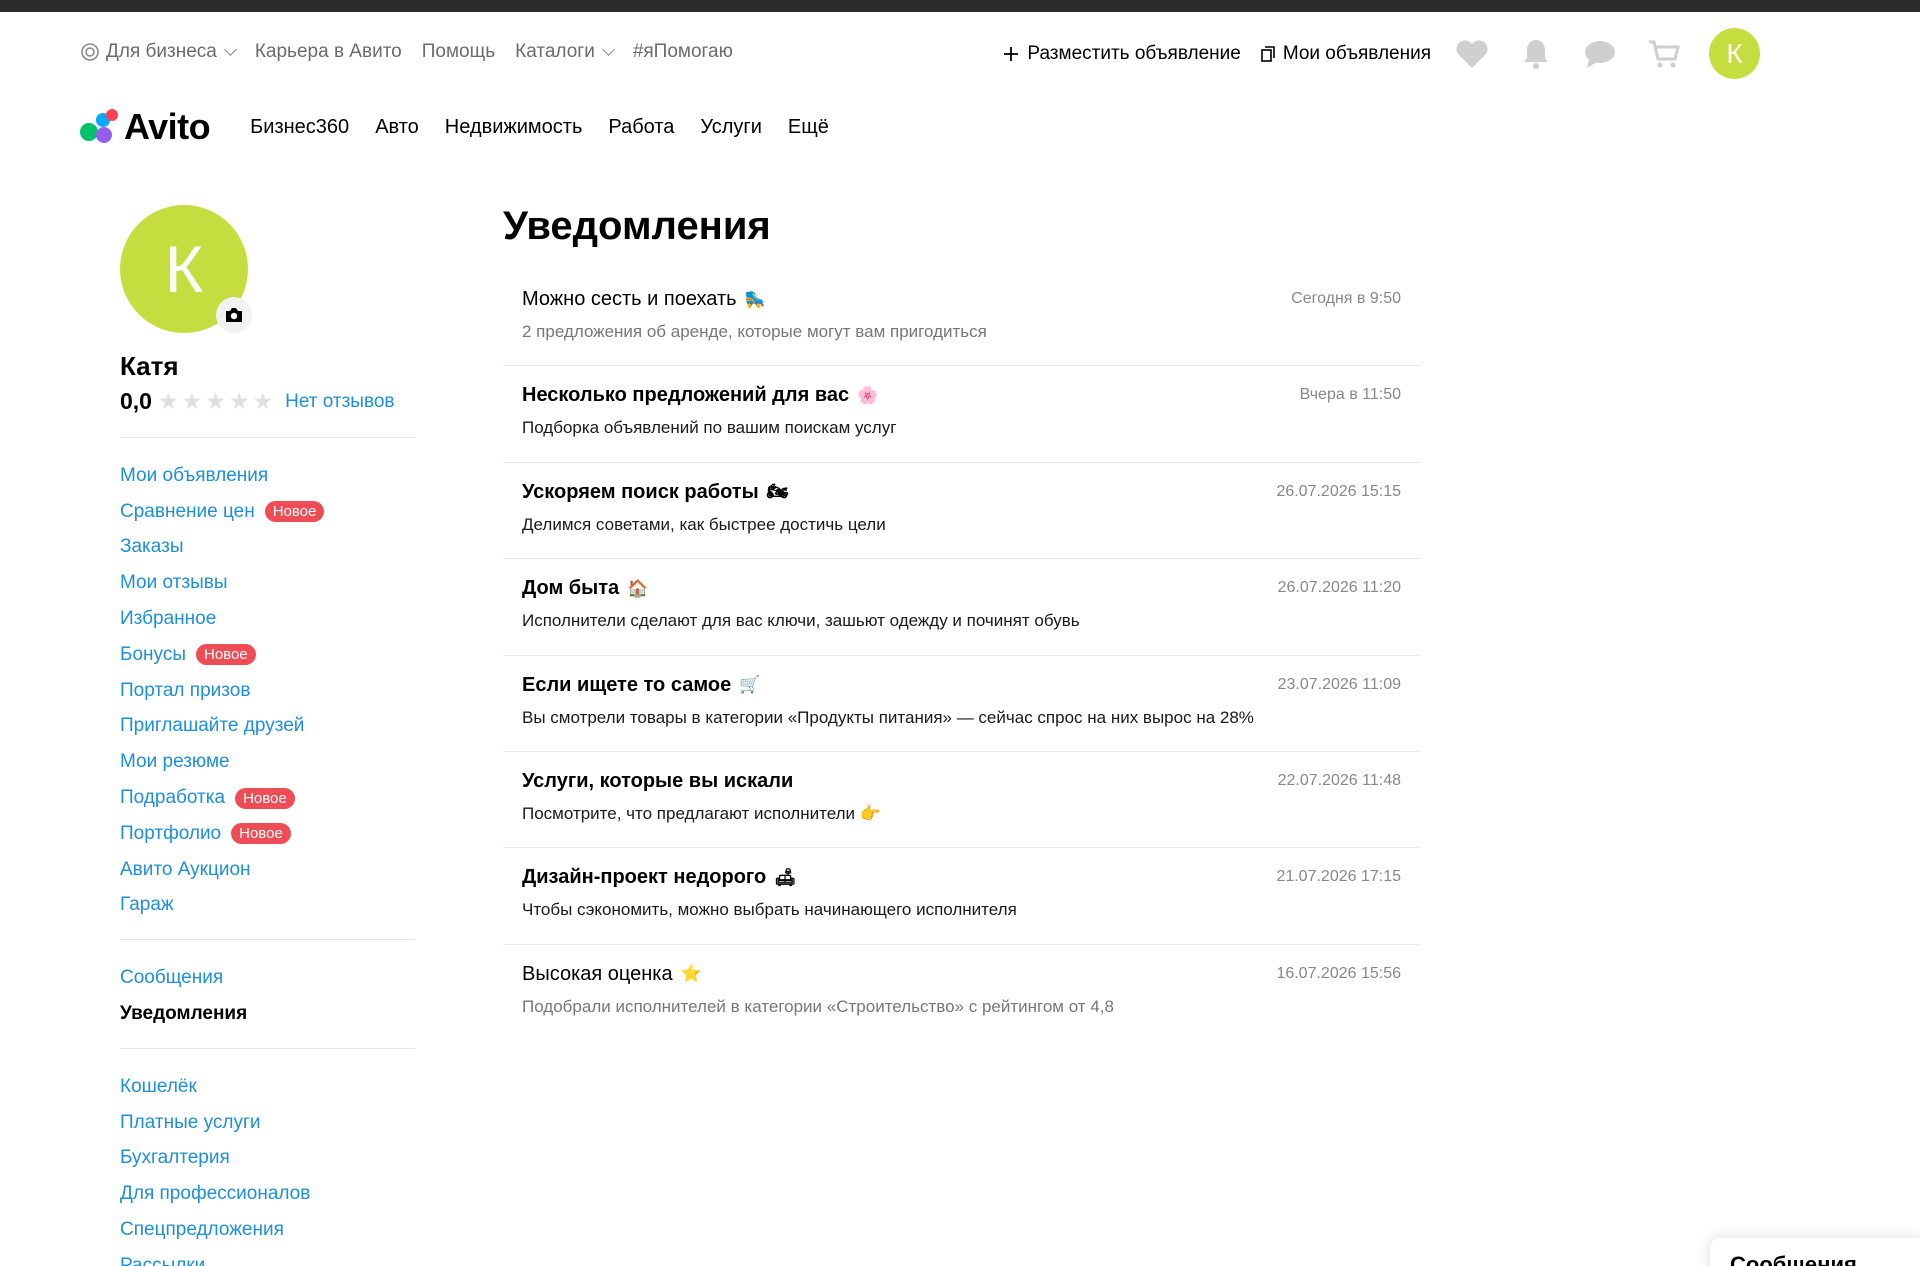 This screenshot has height=1266, width=1920. I want to click on notification-time: 26.07.2026 15:15, so click(1338, 491).